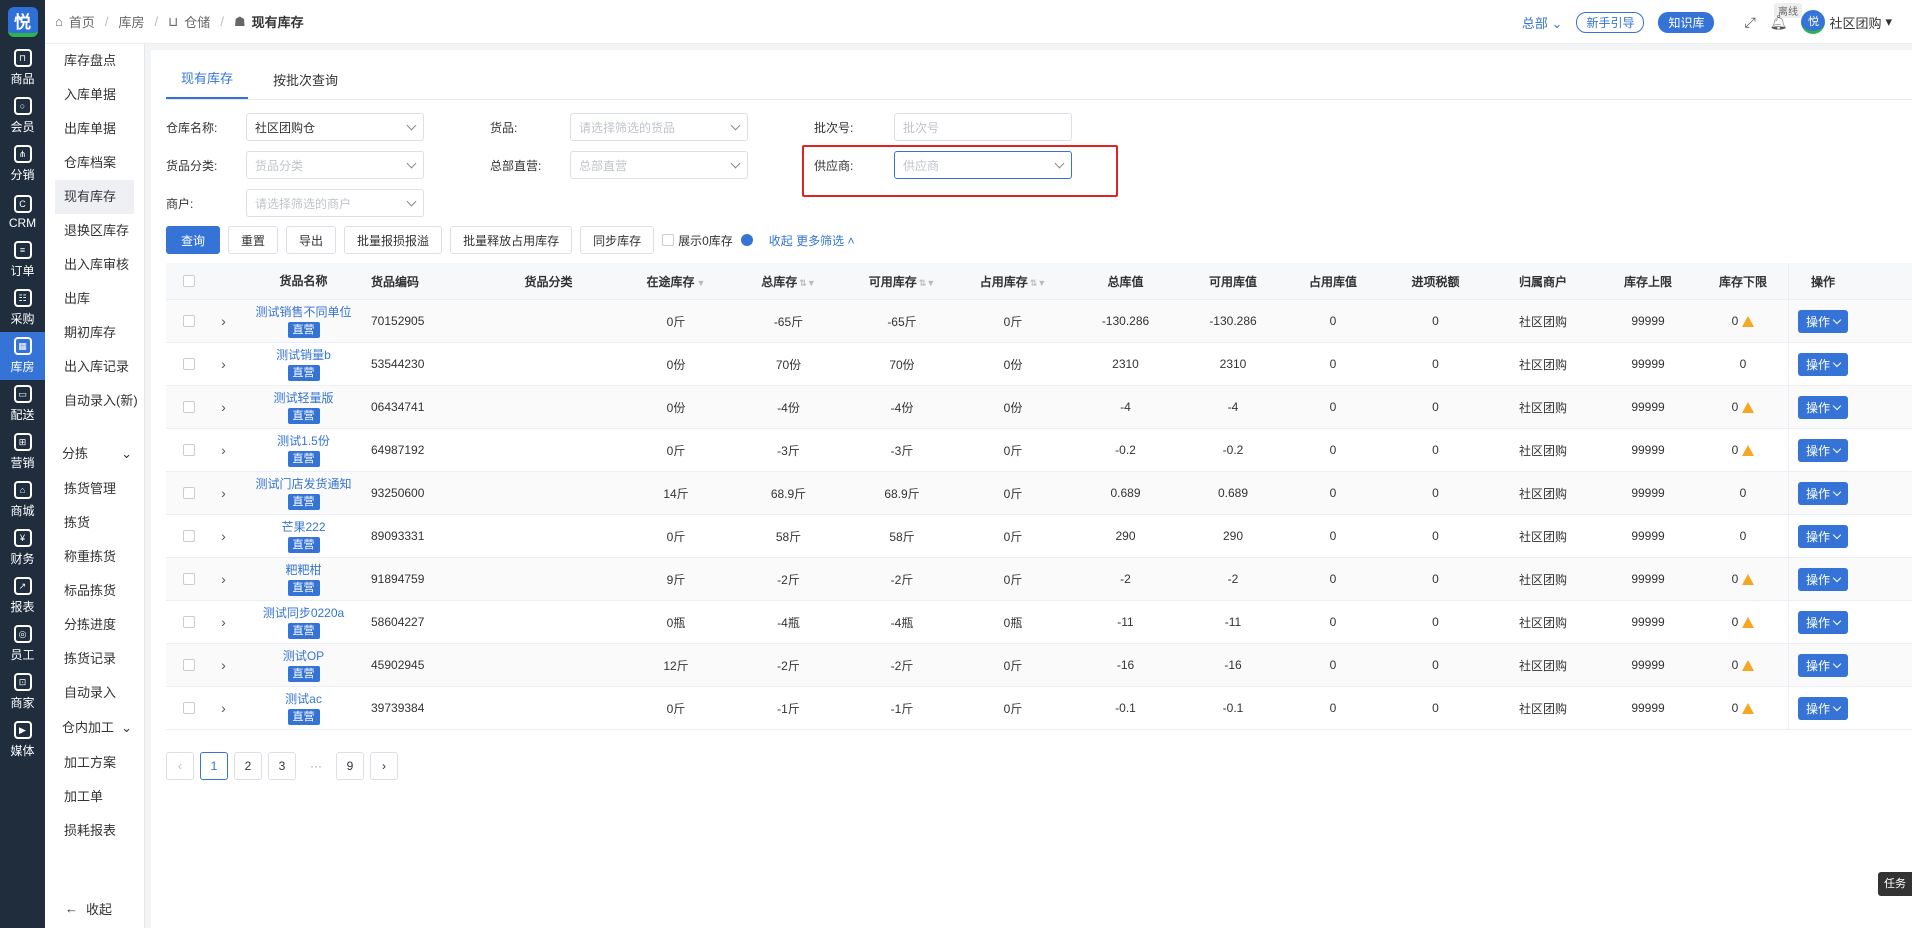  What do you see at coordinates (707, 240) in the screenshot?
I see `show-zero-toggle: 展示0库存` at bounding box center [707, 240].